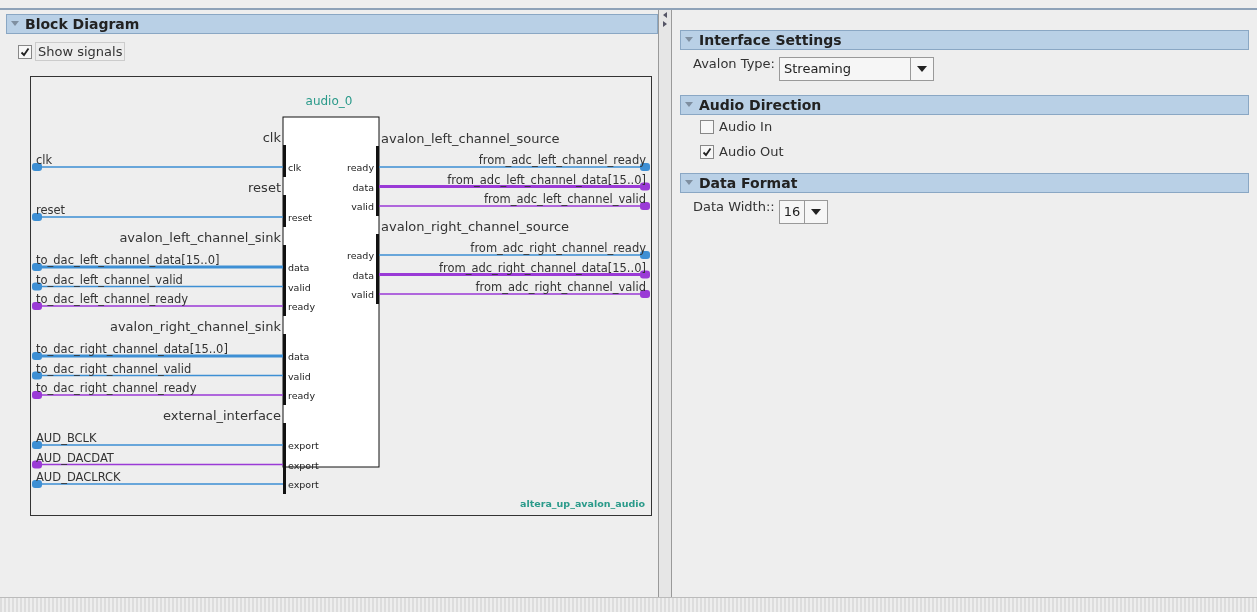 Image resolution: width=1257 pixels, height=612 pixels. I want to click on checkbox-label: Show signals, so click(80, 51).